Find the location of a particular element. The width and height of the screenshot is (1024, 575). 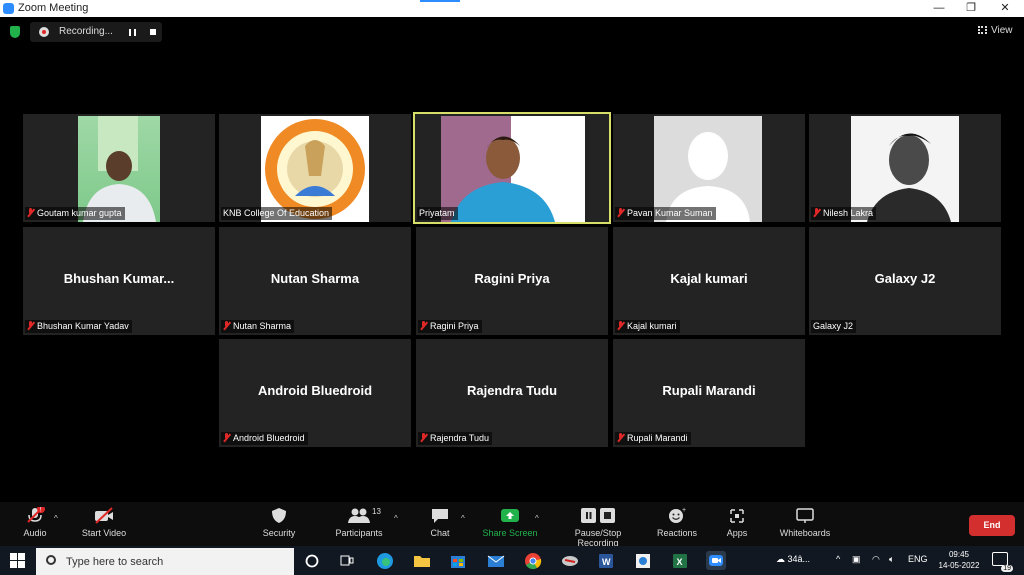

audio-options-caret-icon: ^ is located at coordinates (56, 518).